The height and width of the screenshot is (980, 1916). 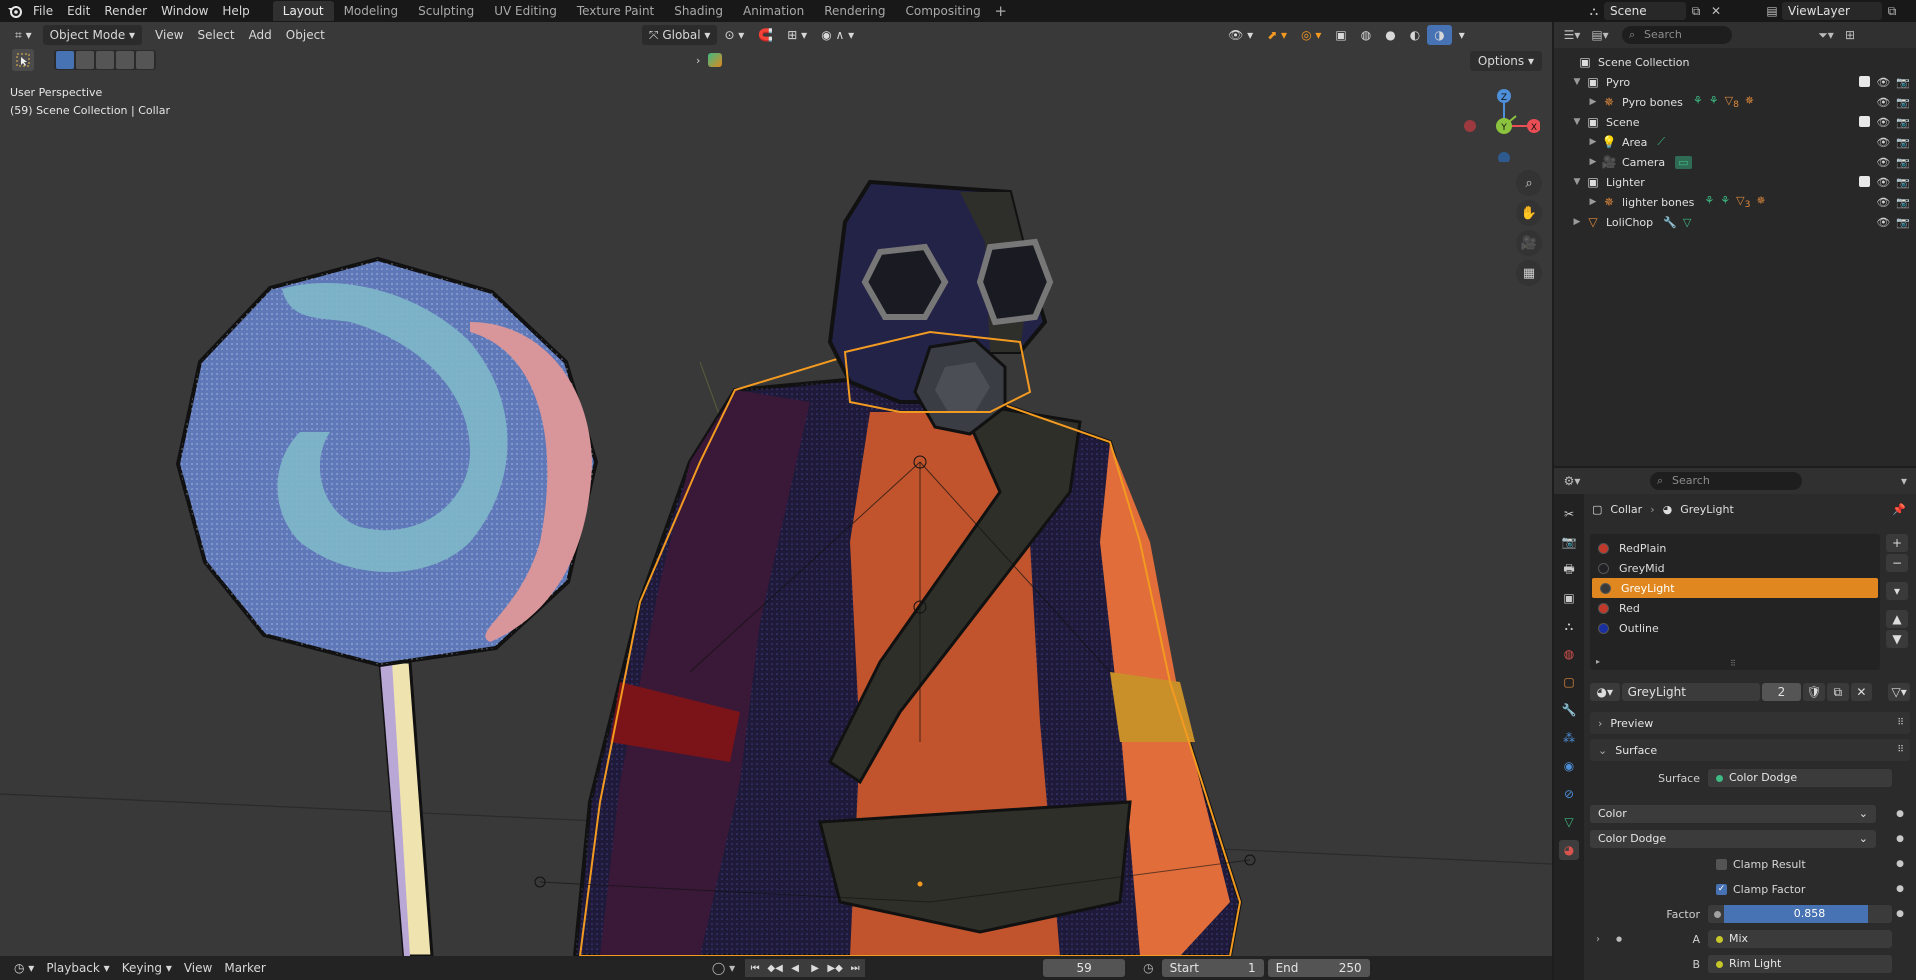 What do you see at coordinates (1690, 692) in the screenshot?
I see `material-name-field: GreyLight` at bounding box center [1690, 692].